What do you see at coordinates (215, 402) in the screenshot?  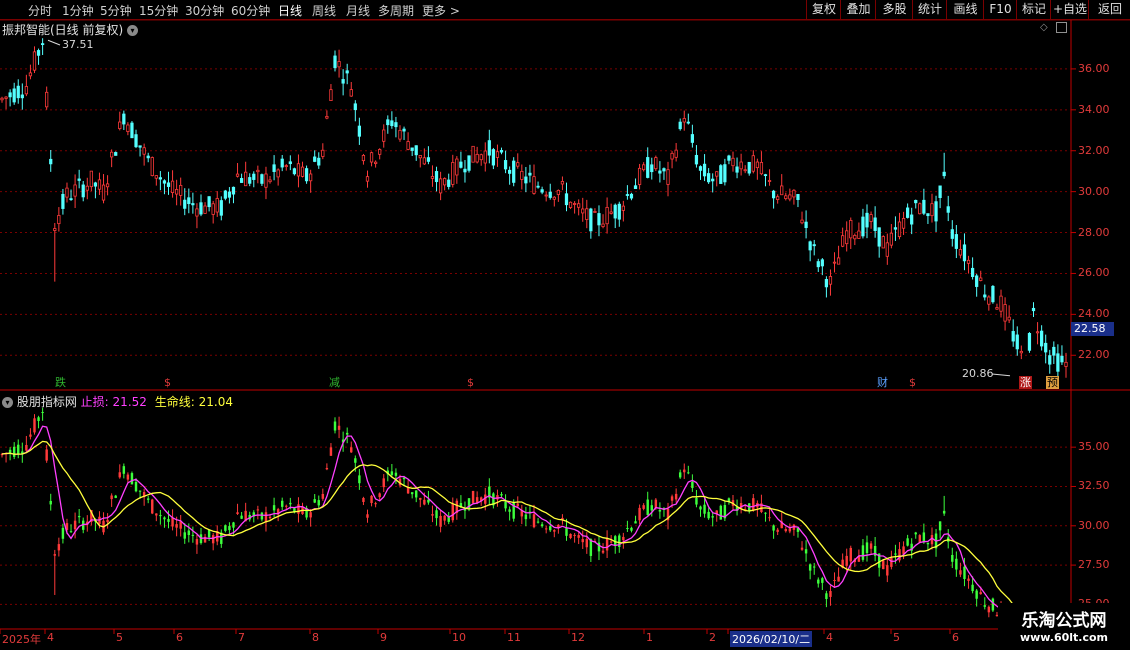 I see `life-value: 21.04` at bounding box center [215, 402].